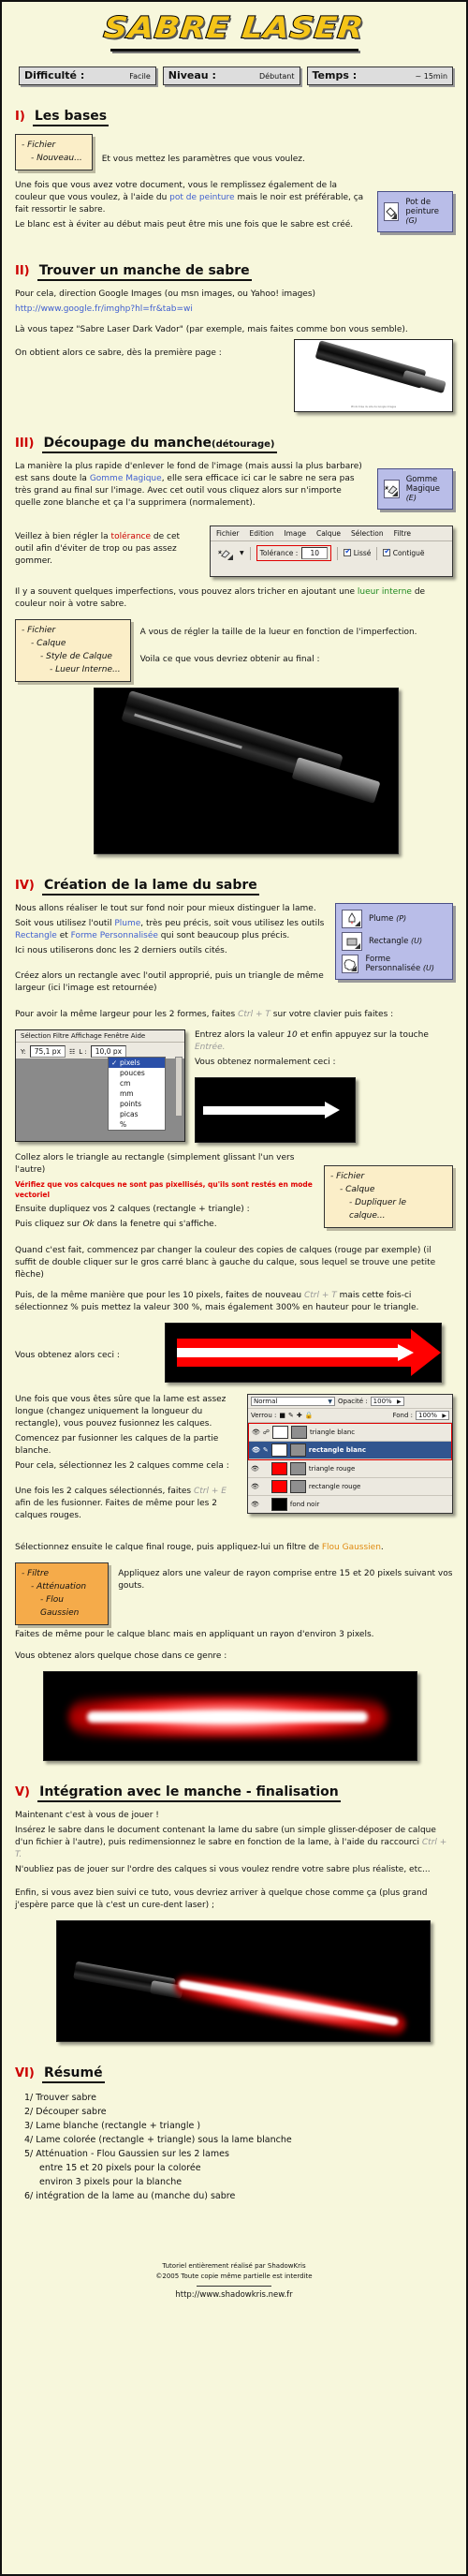 Image resolution: width=468 pixels, height=2576 pixels. What do you see at coordinates (228, 533) in the screenshot?
I see `menu-fichier: Fichier` at bounding box center [228, 533].